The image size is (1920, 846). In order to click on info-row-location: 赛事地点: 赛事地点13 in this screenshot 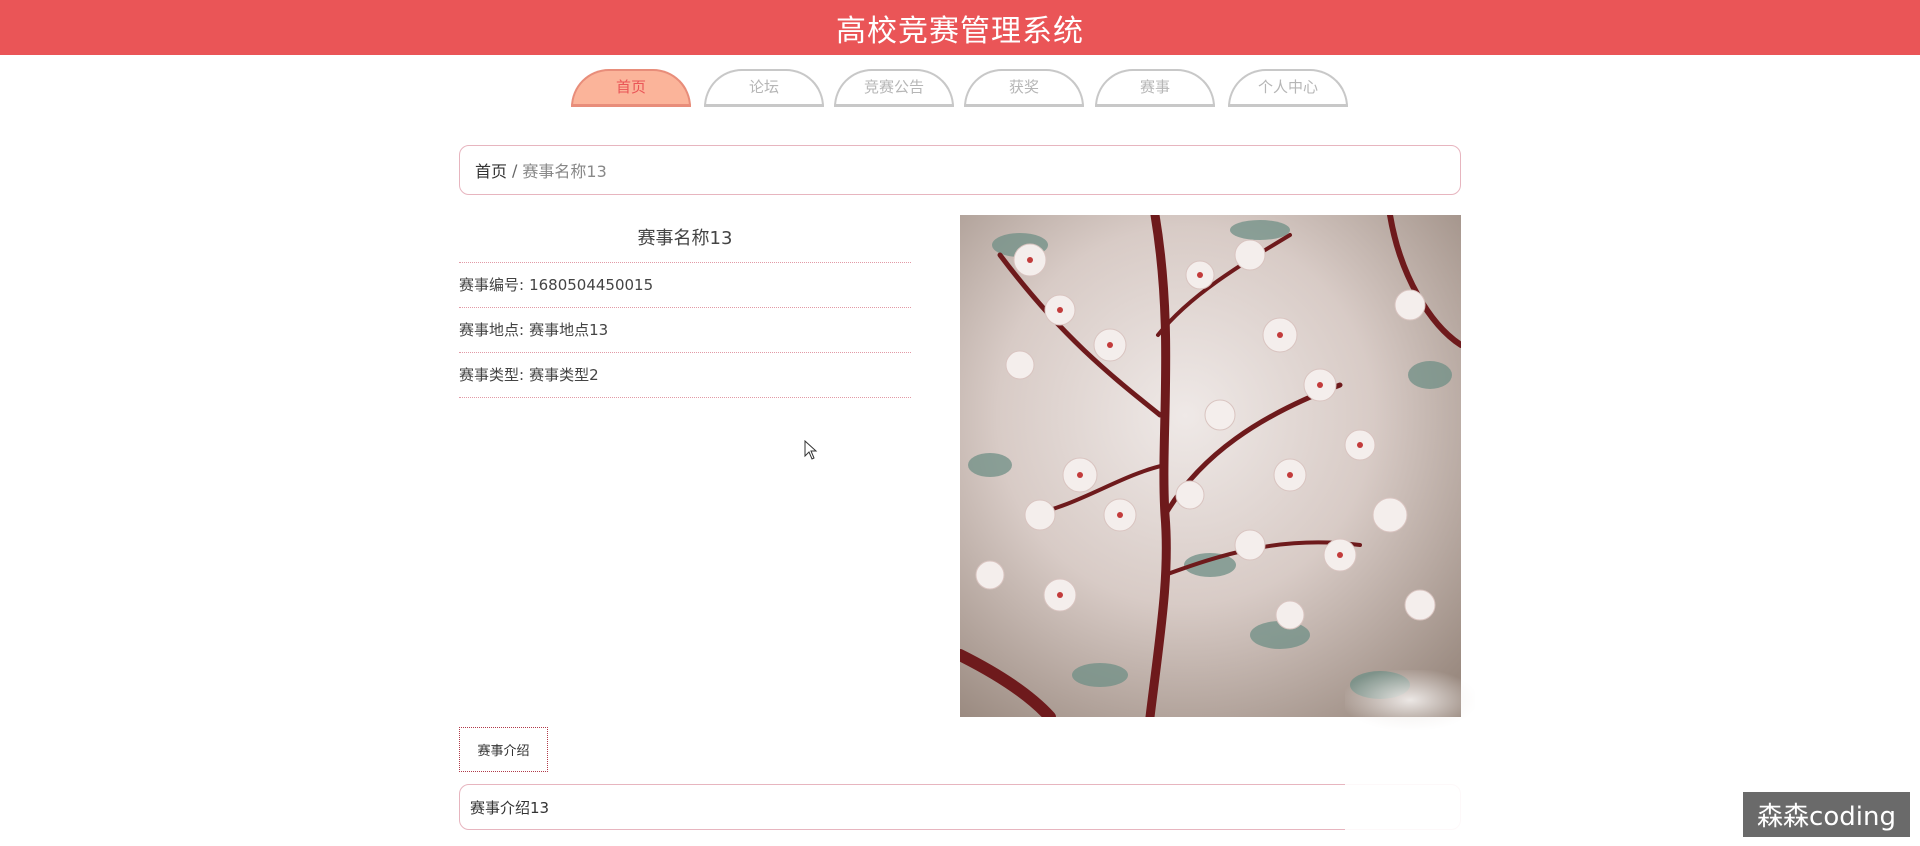, I will do `click(685, 330)`.